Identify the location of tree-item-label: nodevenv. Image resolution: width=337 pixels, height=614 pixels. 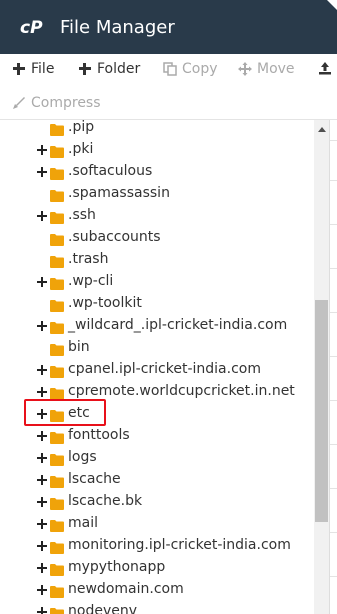
(102, 608).